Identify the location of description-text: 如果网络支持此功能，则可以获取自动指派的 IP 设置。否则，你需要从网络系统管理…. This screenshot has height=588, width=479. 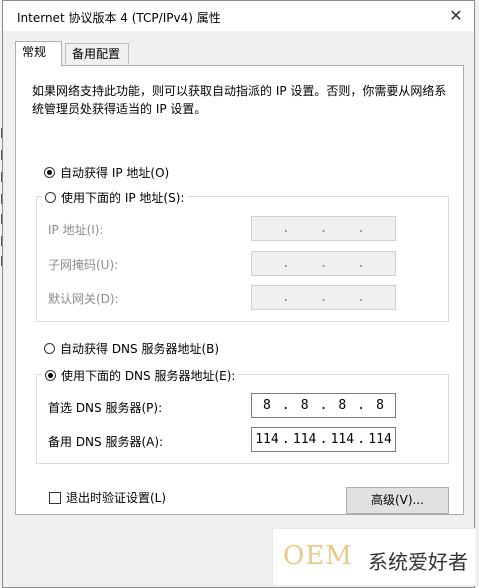
(239, 100).